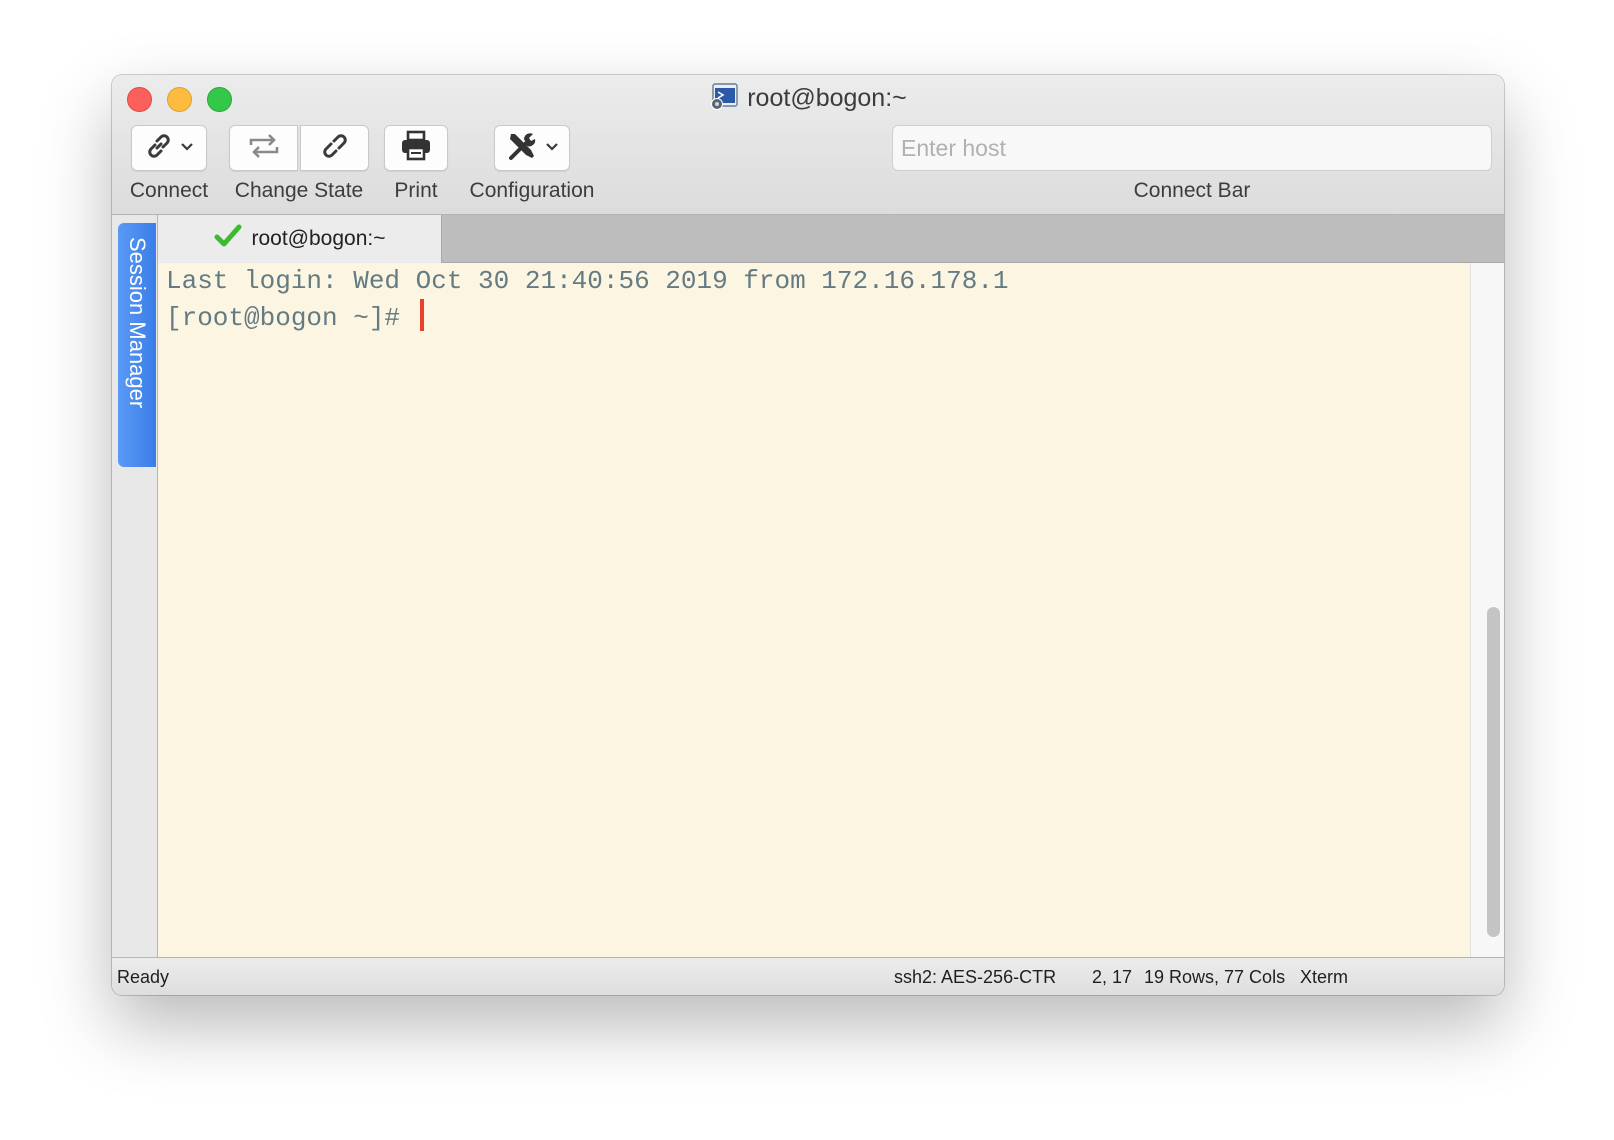 Image resolution: width=1614 pixels, height=1140 pixels. Describe the element at coordinates (159, 148) in the screenshot. I see `link-icon` at that location.